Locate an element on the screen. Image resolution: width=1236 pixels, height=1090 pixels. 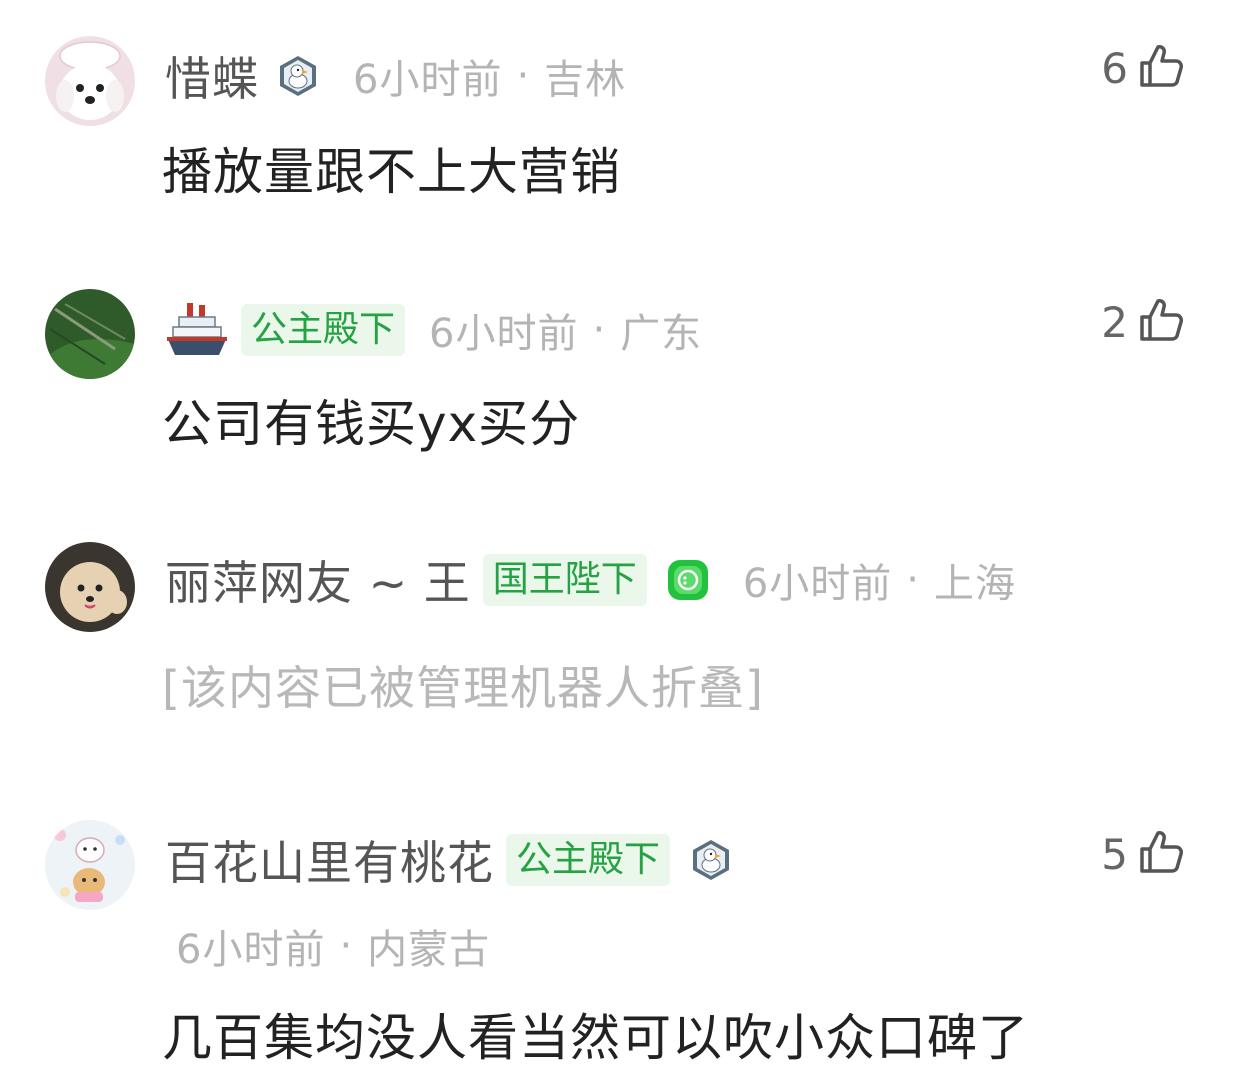
comment-text: 几百集均没人看当然可以吹小众口碑了 is located at coordinates (595, 1038).